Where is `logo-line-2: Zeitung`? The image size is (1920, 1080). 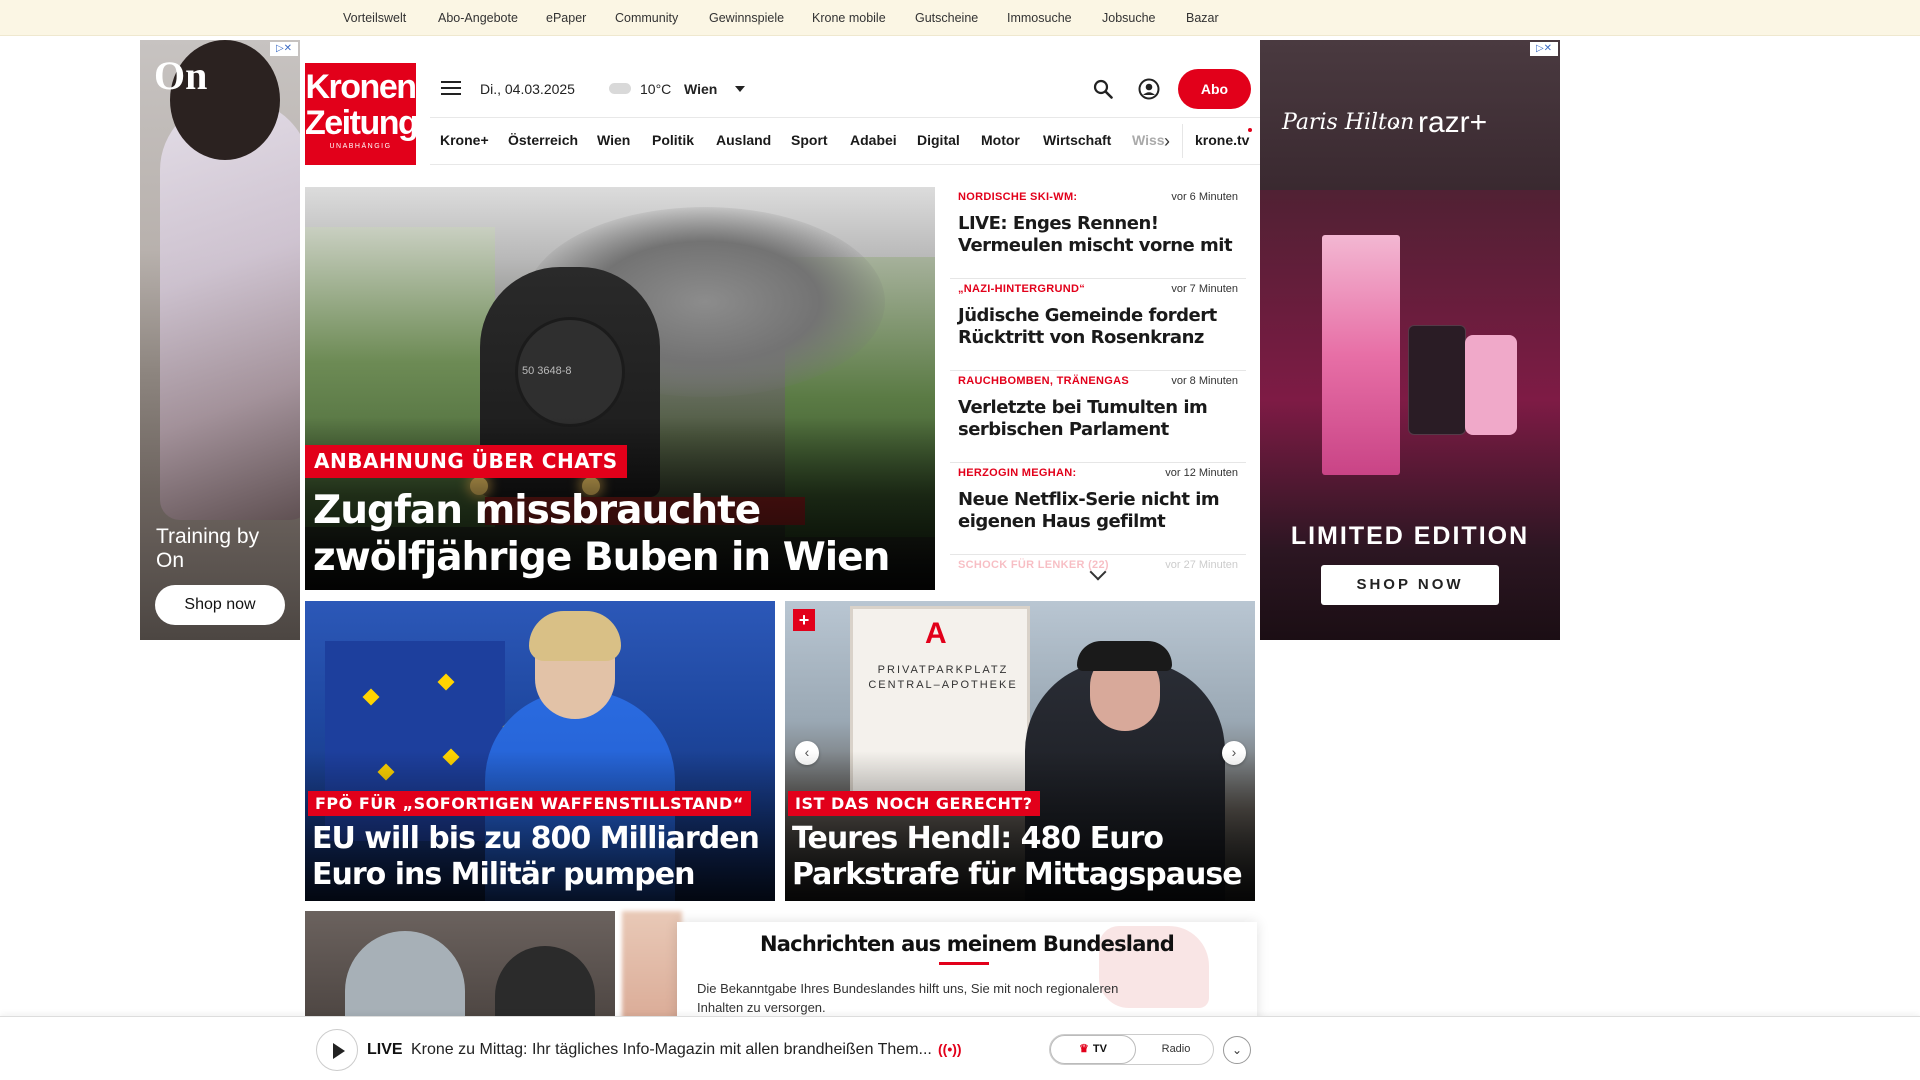 logo-line-2: Zeitung is located at coordinates (362, 123).